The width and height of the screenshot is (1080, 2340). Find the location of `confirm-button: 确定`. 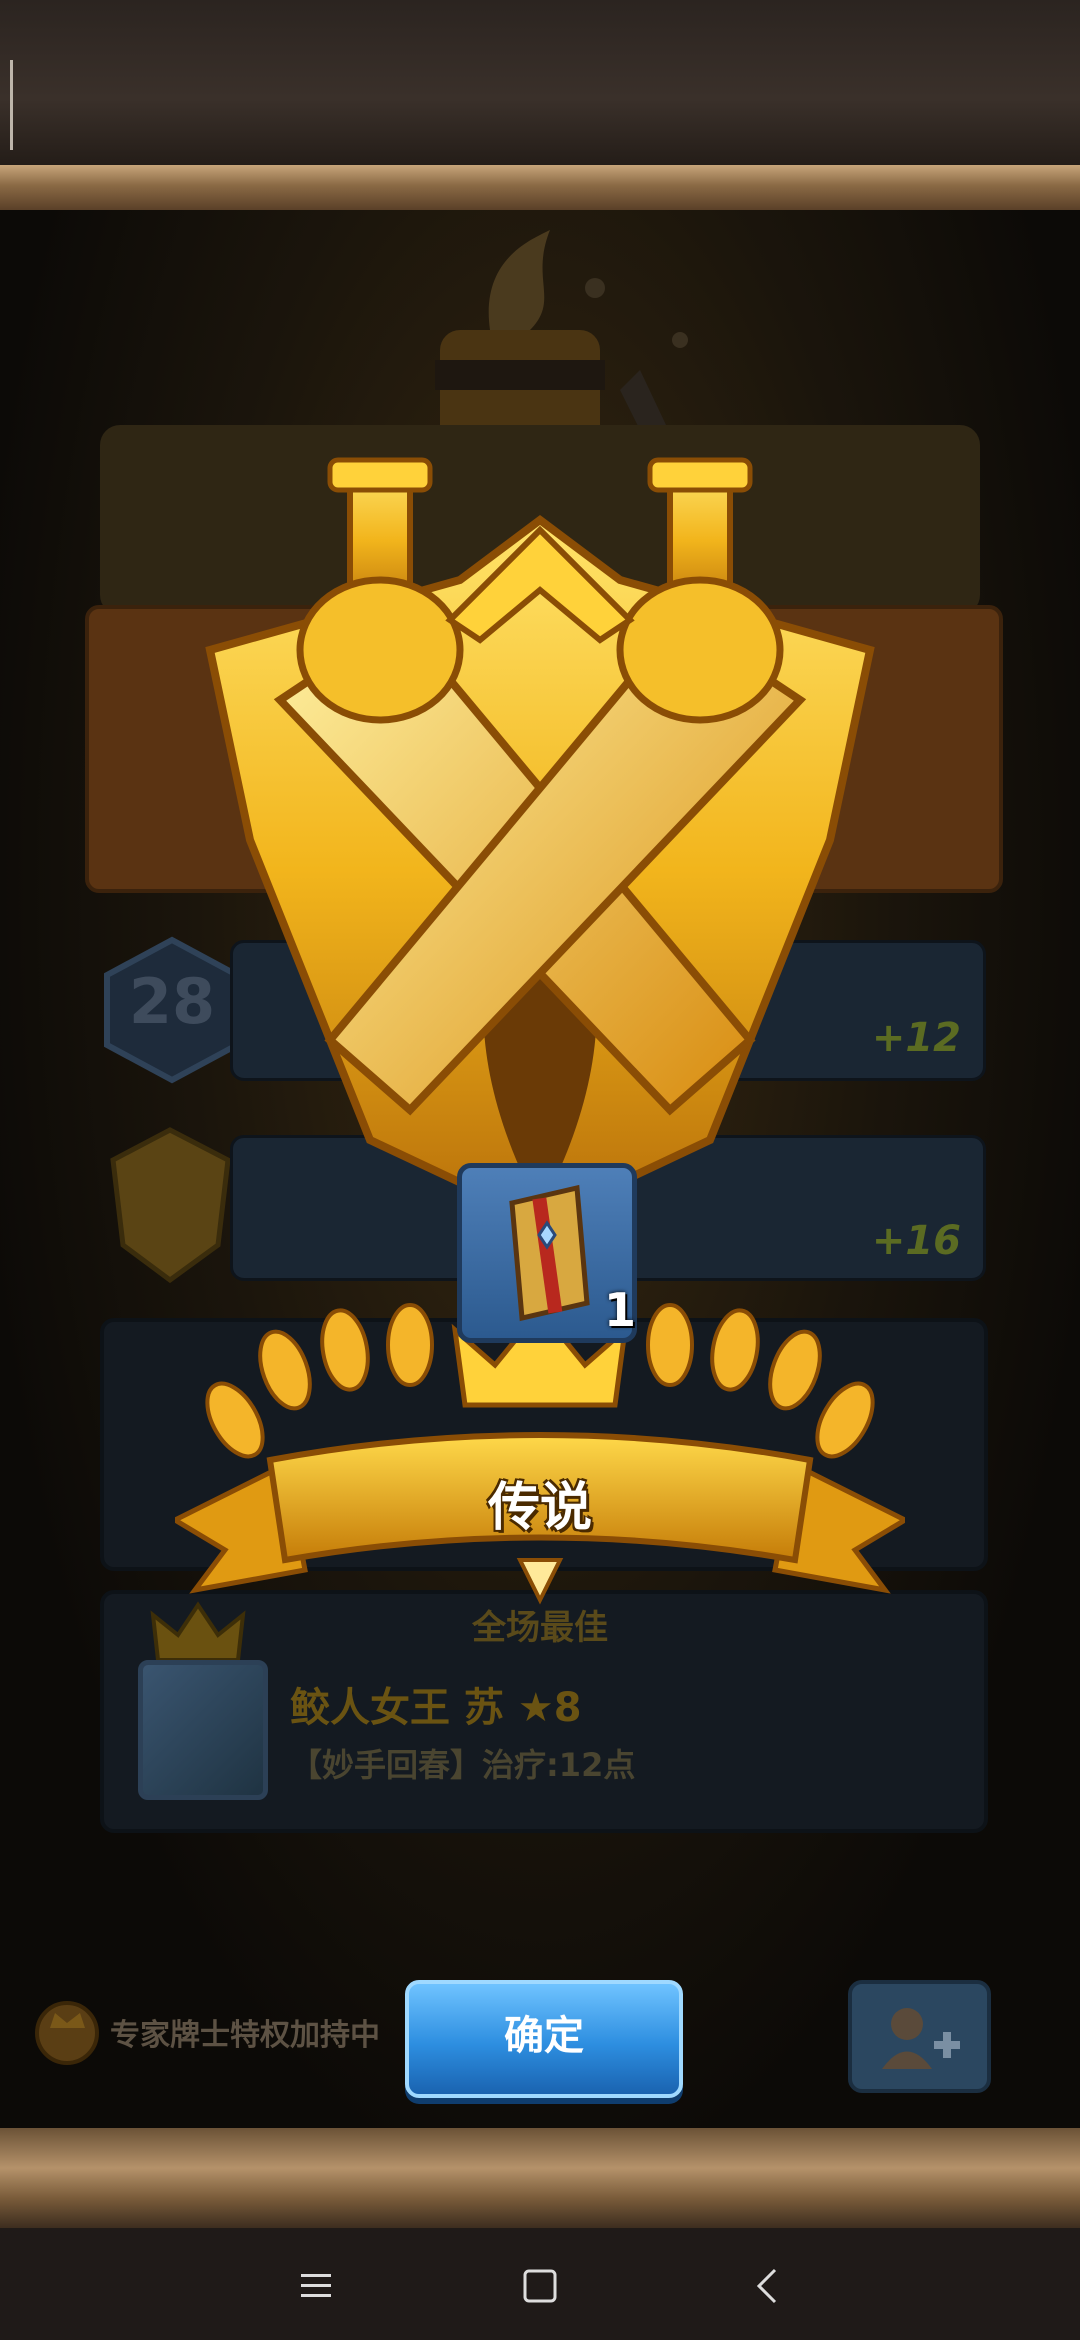

confirm-button: 确定 is located at coordinates (544, 2039).